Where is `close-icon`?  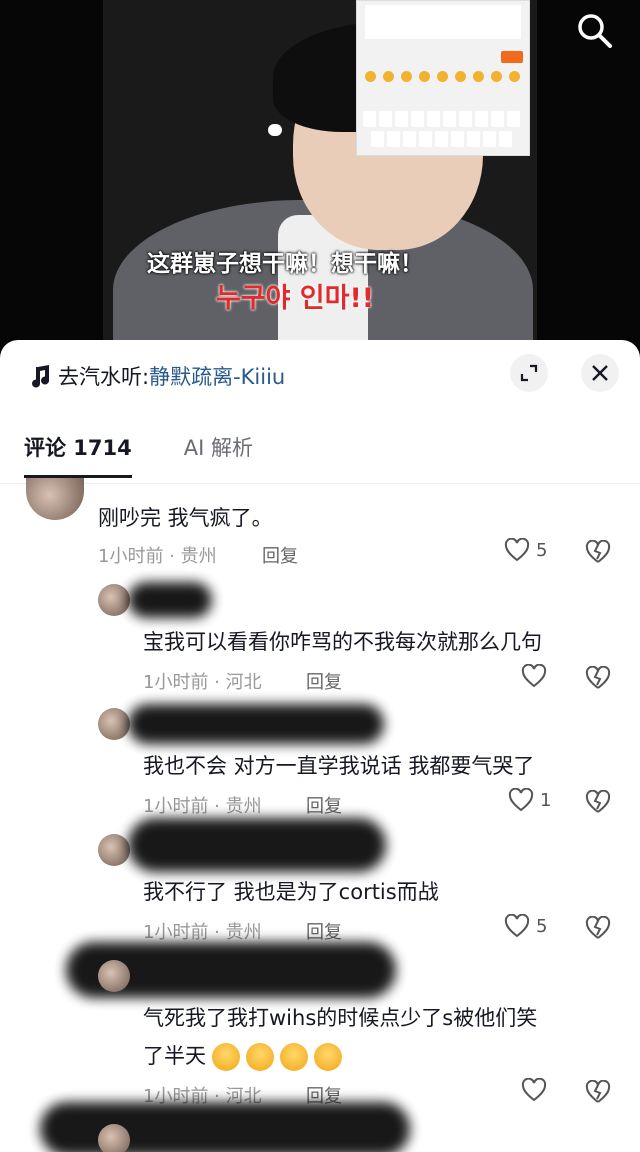
close-icon is located at coordinates (600, 373).